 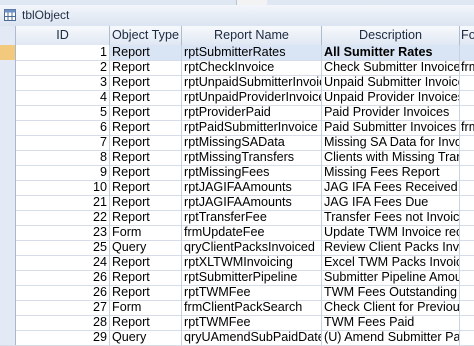 I want to click on cell-description: Missing SA Data for Invoicing, so click(x=391, y=142).